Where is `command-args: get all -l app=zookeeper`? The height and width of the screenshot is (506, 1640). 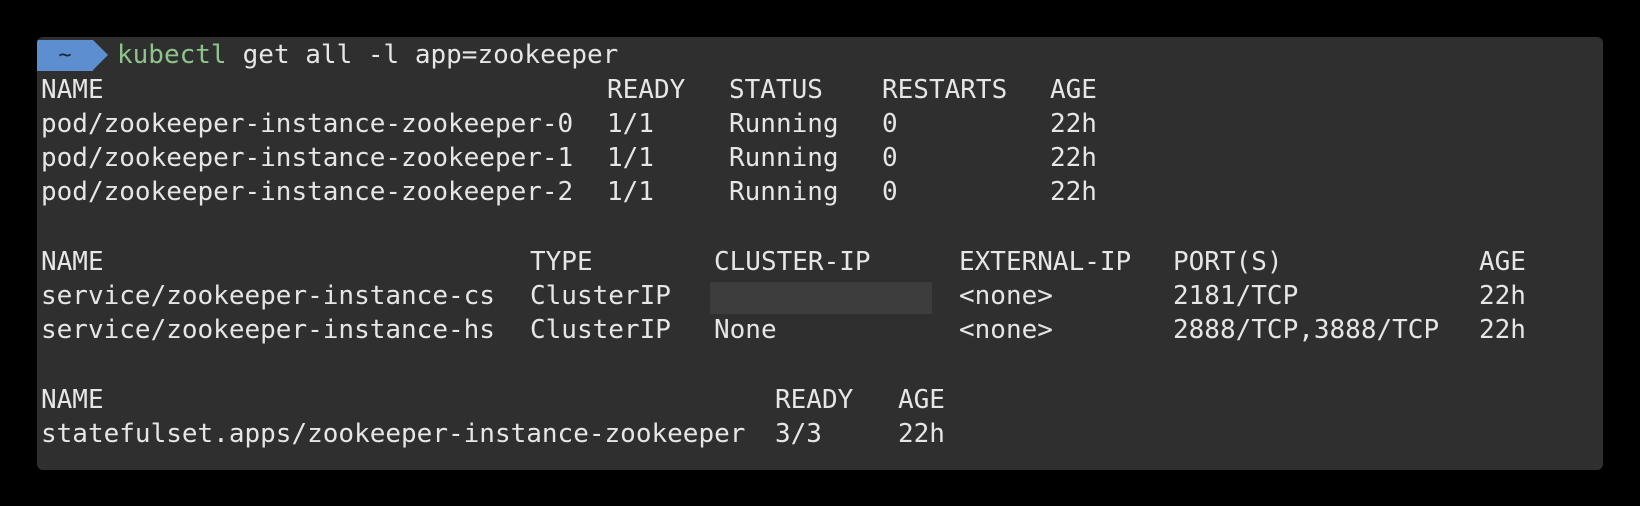
command-args: get all -l app=zookeeper is located at coordinates (423, 55).